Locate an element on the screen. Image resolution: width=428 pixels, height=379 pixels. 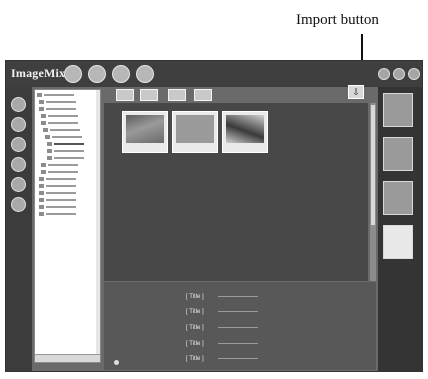
print-icon is located at coordinates (18, 184).